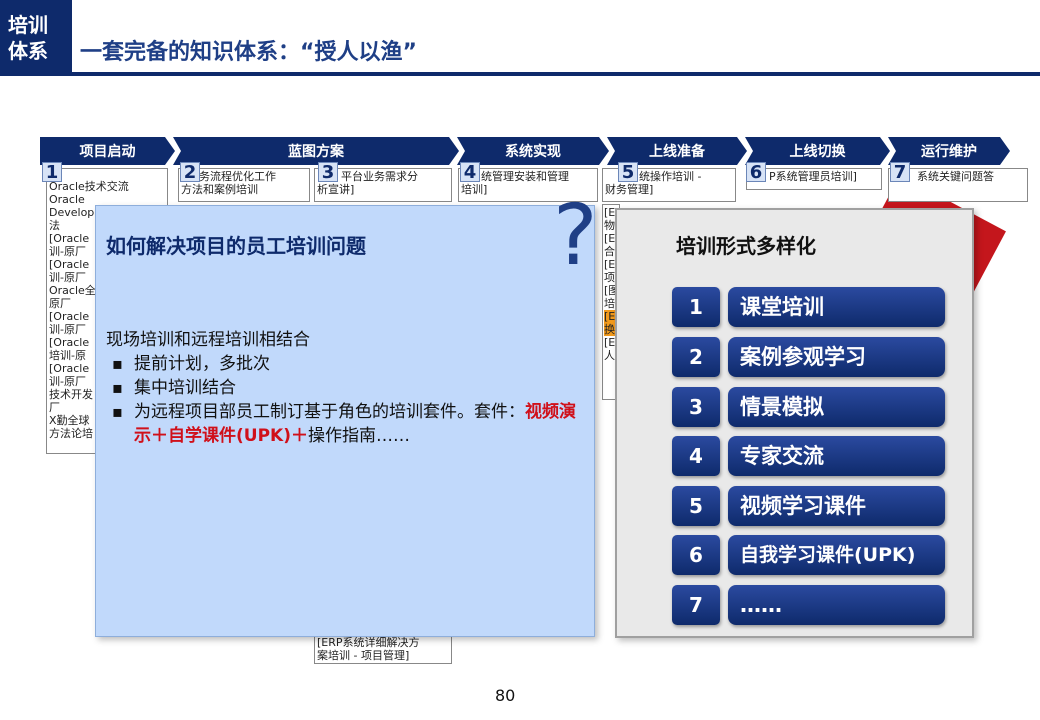  Describe the element at coordinates (696, 555) in the screenshot. I see `form-item-number: 6` at that location.